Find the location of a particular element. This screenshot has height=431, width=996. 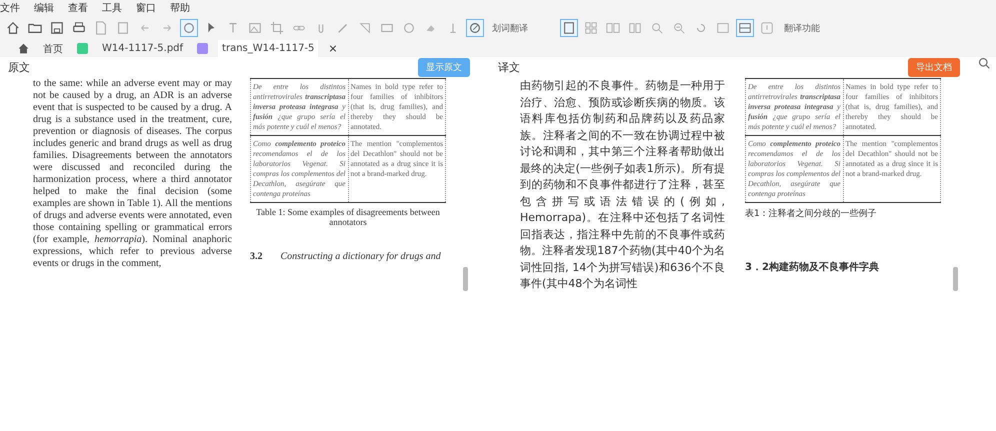

section-heading: 3．2构建药物及不良事件字典 is located at coordinates (812, 267).